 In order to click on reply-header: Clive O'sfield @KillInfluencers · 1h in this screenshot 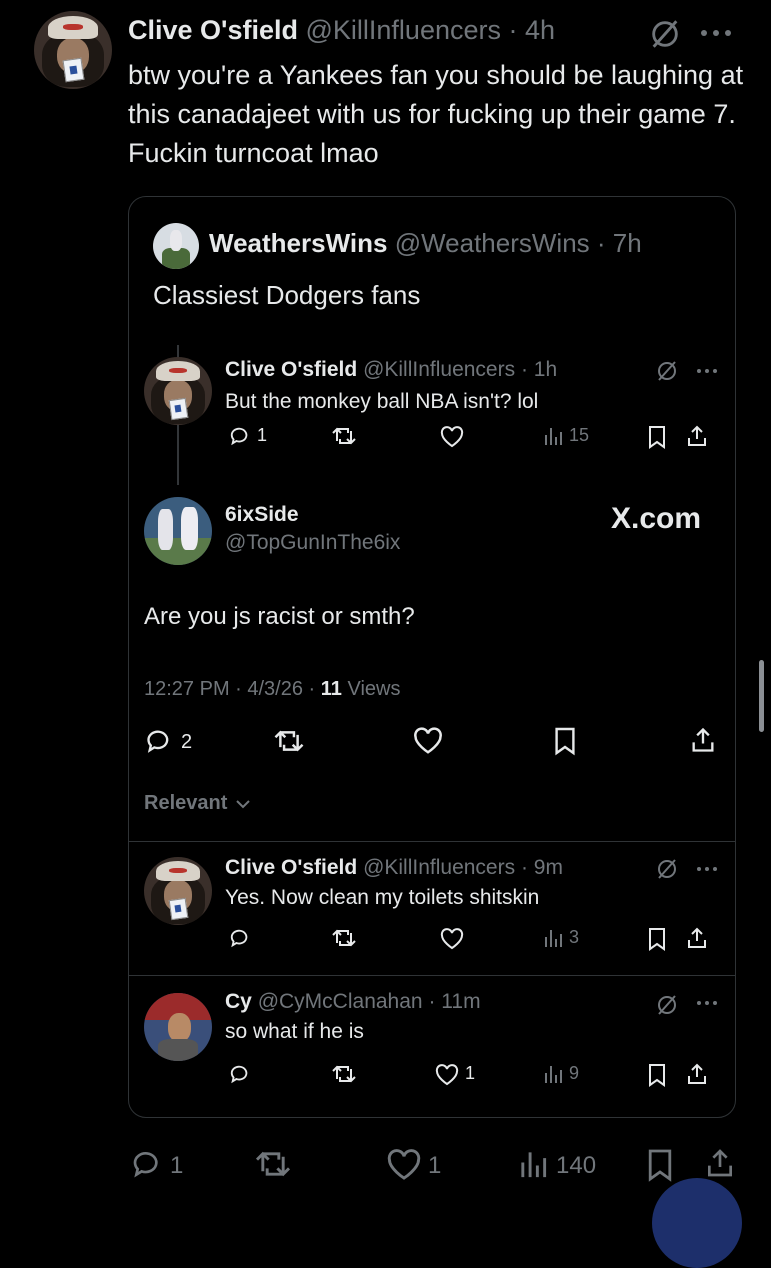, I will do `click(391, 370)`.